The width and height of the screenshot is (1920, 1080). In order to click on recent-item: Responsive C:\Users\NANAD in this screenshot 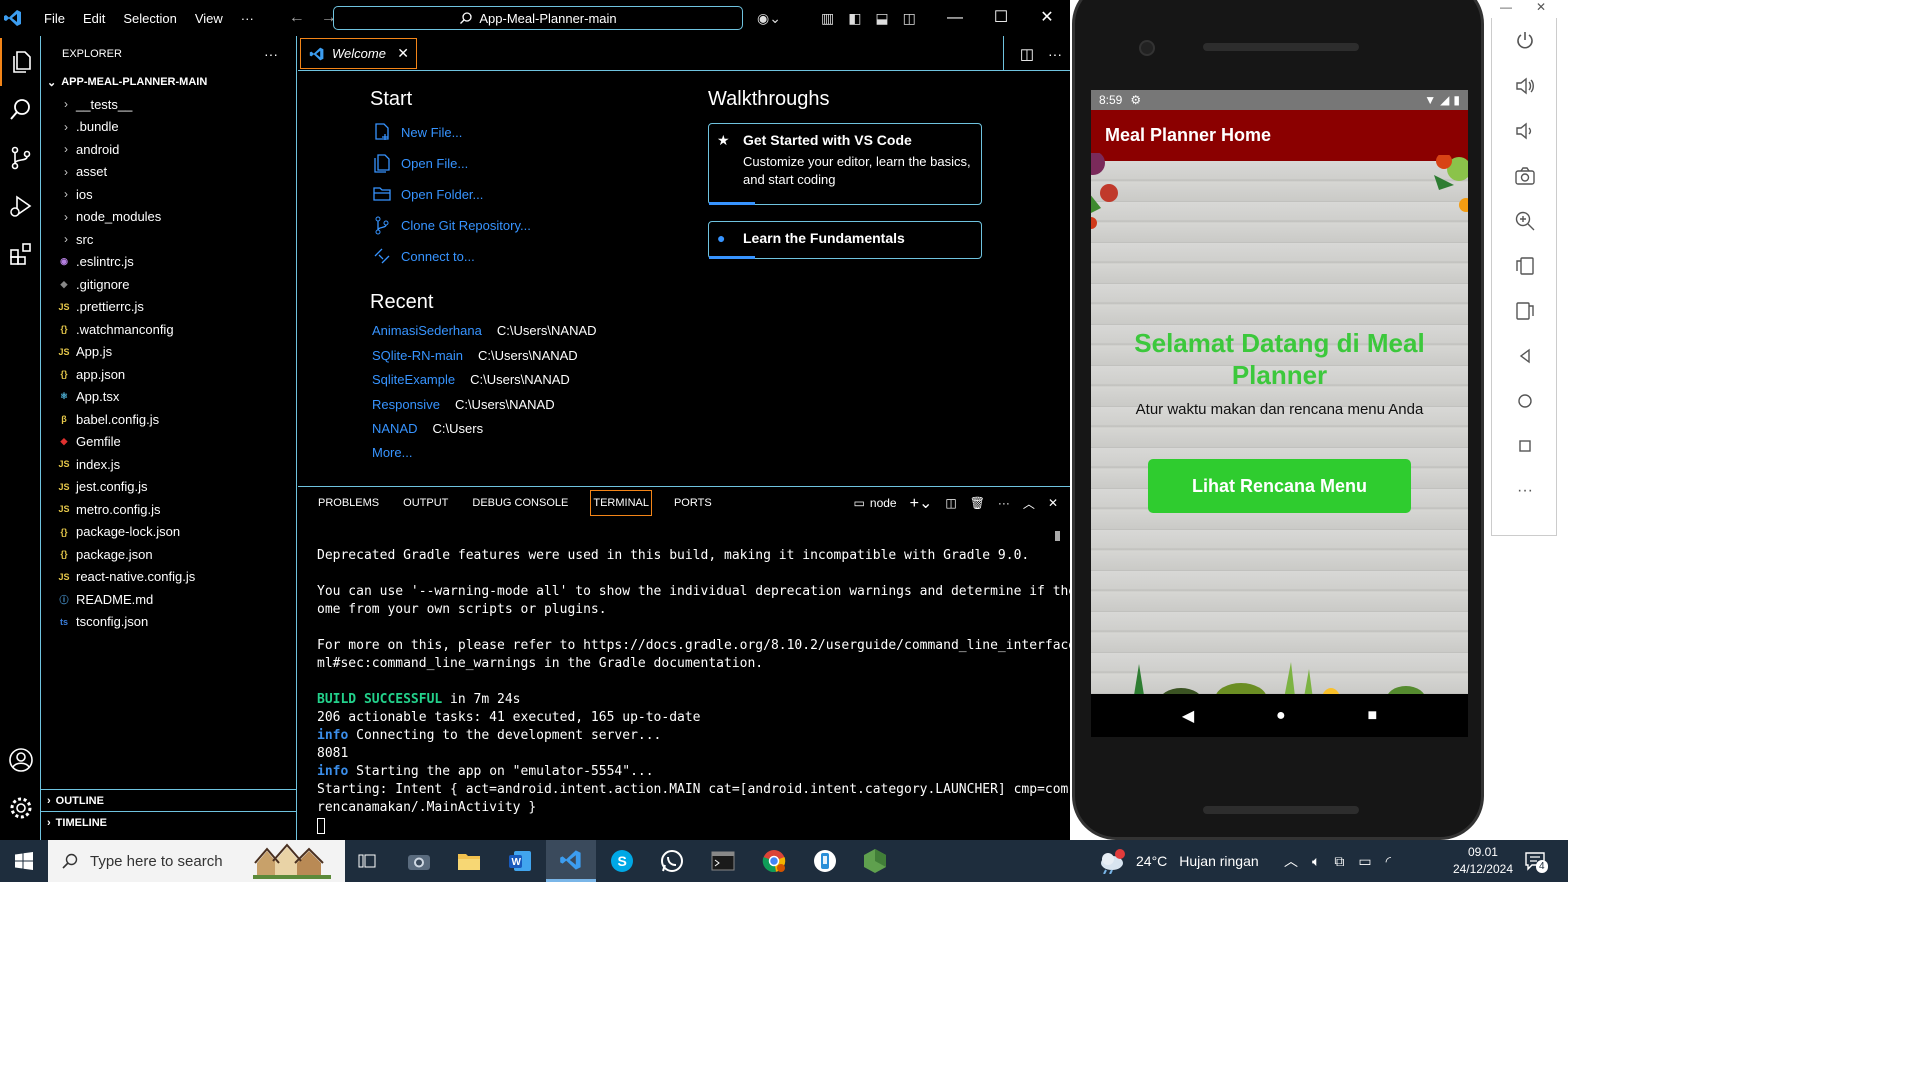, I will do `click(463, 404)`.